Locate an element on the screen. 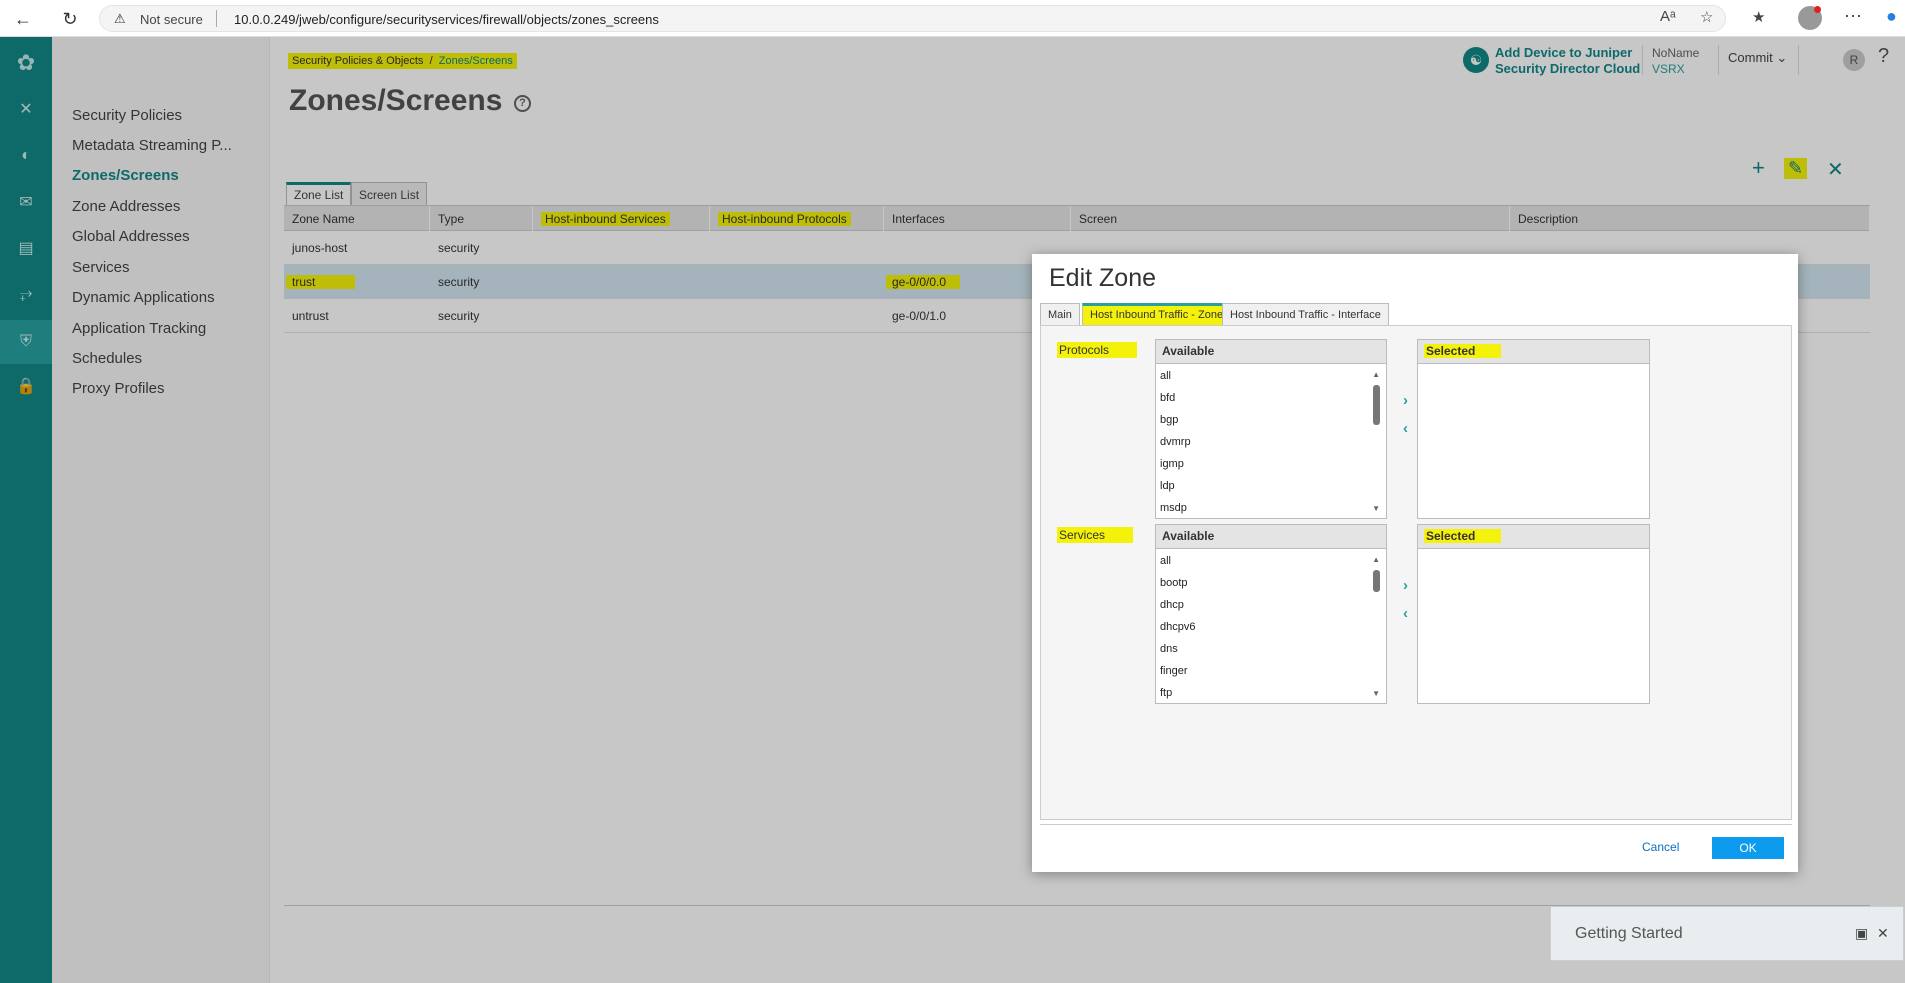 The width and height of the screenshot is (1905, 983). list-item: bootp is located at coordinates (1174, 583).